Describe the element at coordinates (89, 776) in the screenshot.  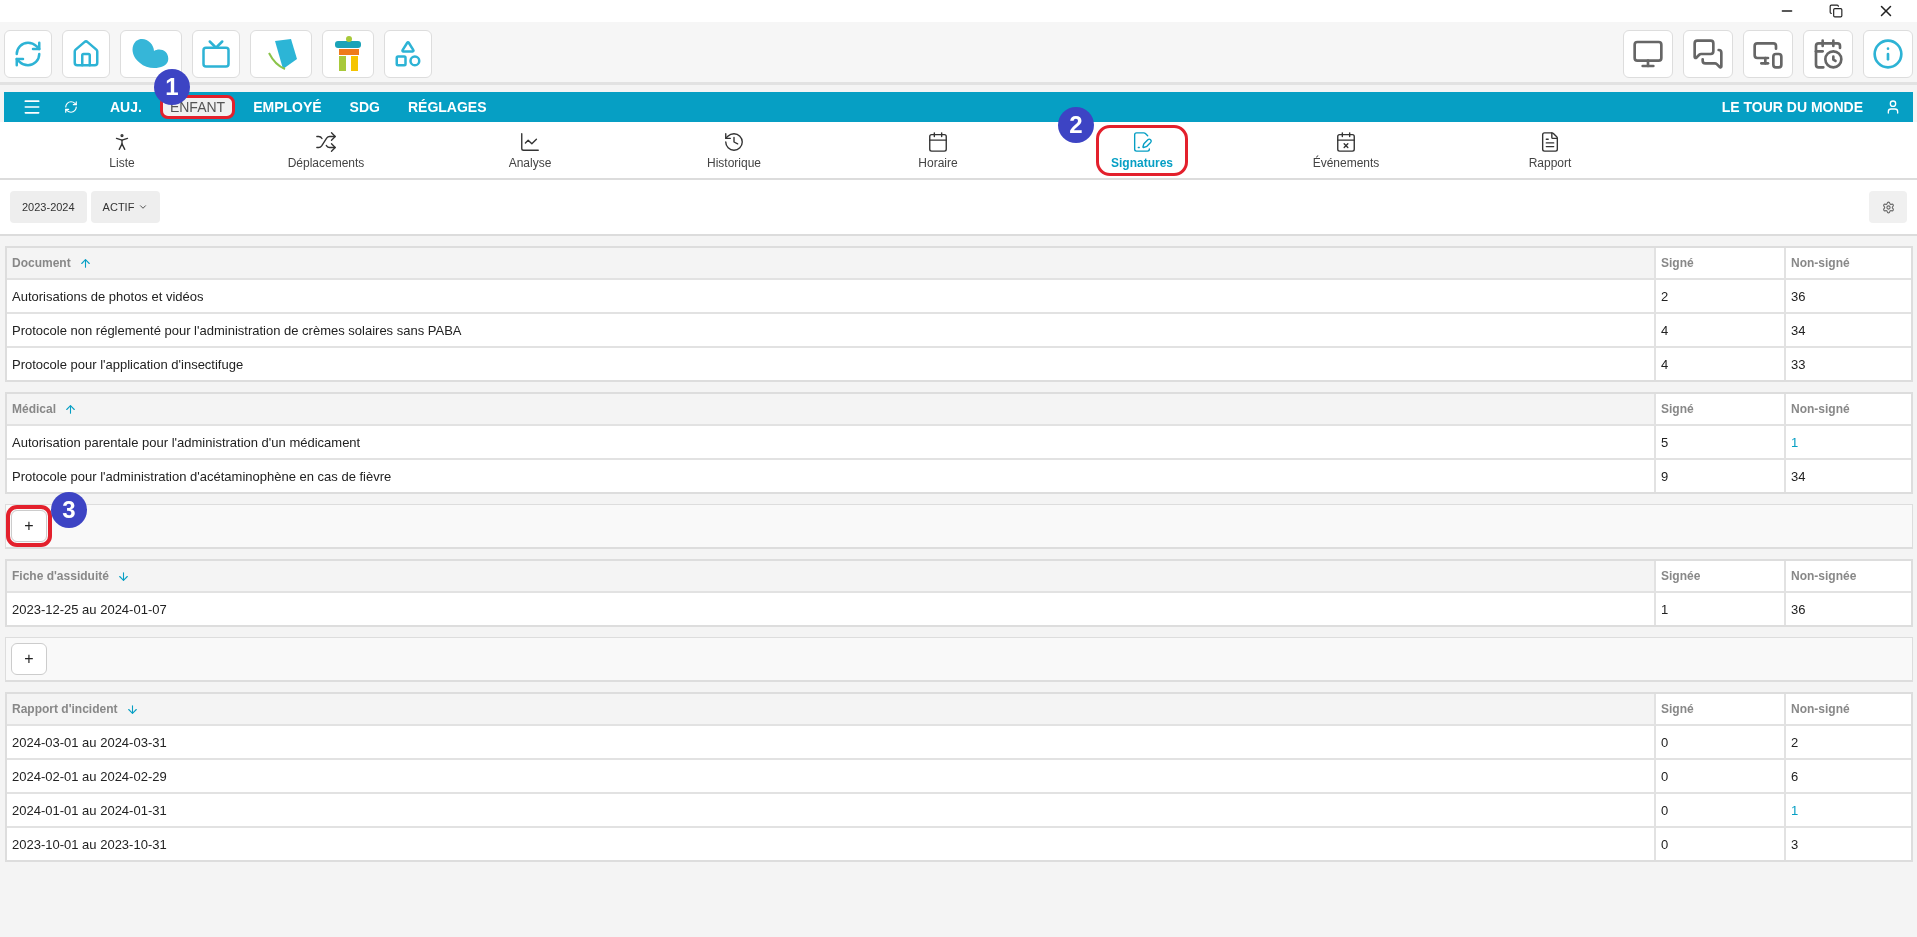
I see `table-cell-text: 2024-02-01 au 2024-02-29` at that location.